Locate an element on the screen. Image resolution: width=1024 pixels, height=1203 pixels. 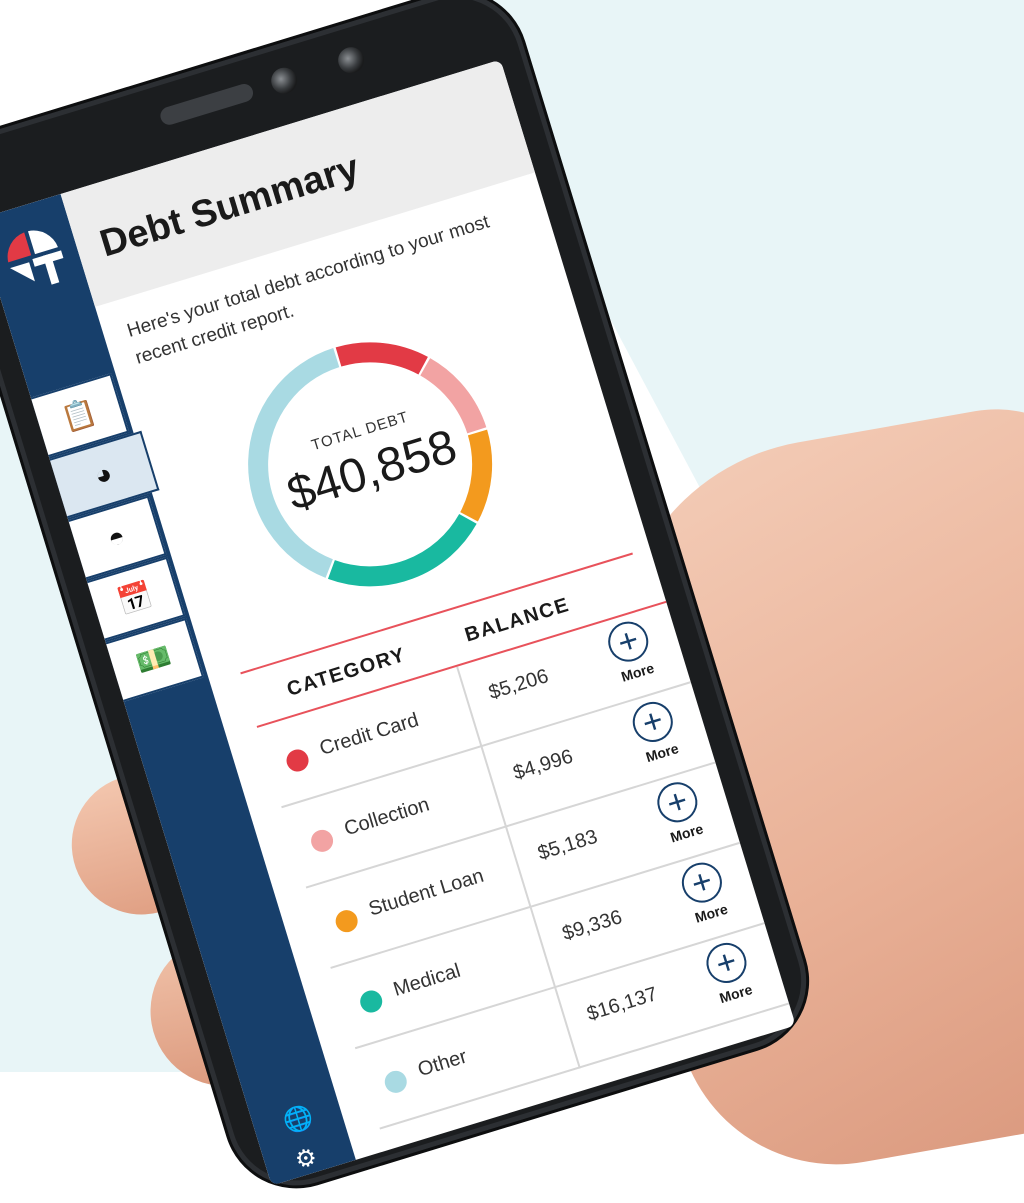
balance-value: $5,206 is located at coordinates (519, 685).